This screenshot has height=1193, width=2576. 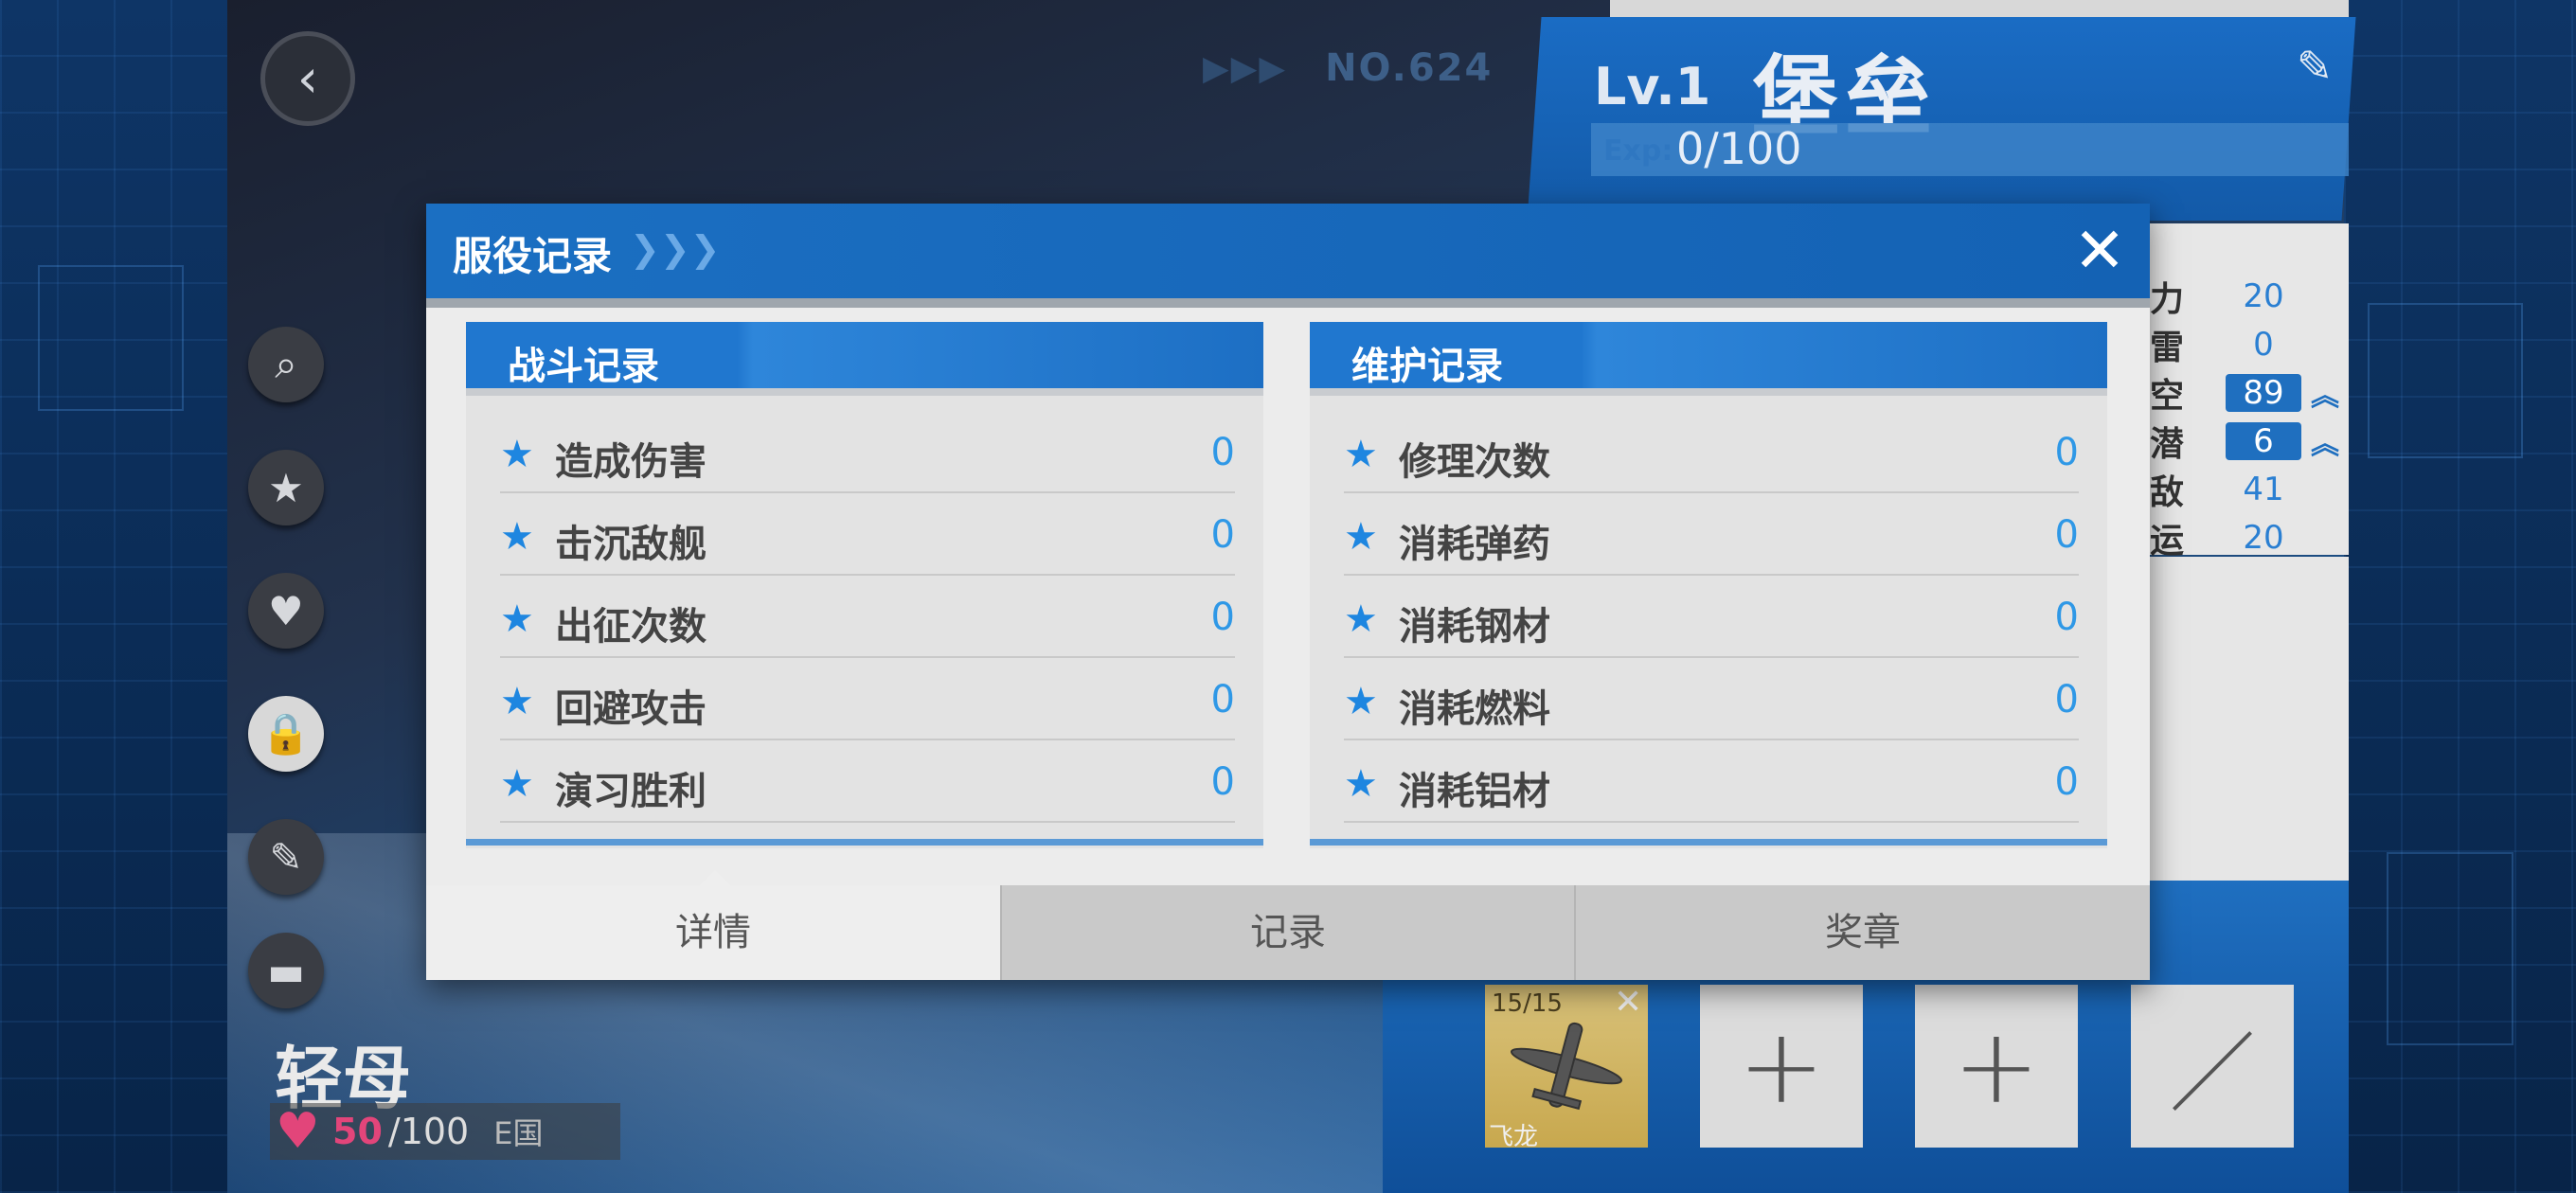 I want to click on modal-title: 服役记录, so click(x=533, y=256).